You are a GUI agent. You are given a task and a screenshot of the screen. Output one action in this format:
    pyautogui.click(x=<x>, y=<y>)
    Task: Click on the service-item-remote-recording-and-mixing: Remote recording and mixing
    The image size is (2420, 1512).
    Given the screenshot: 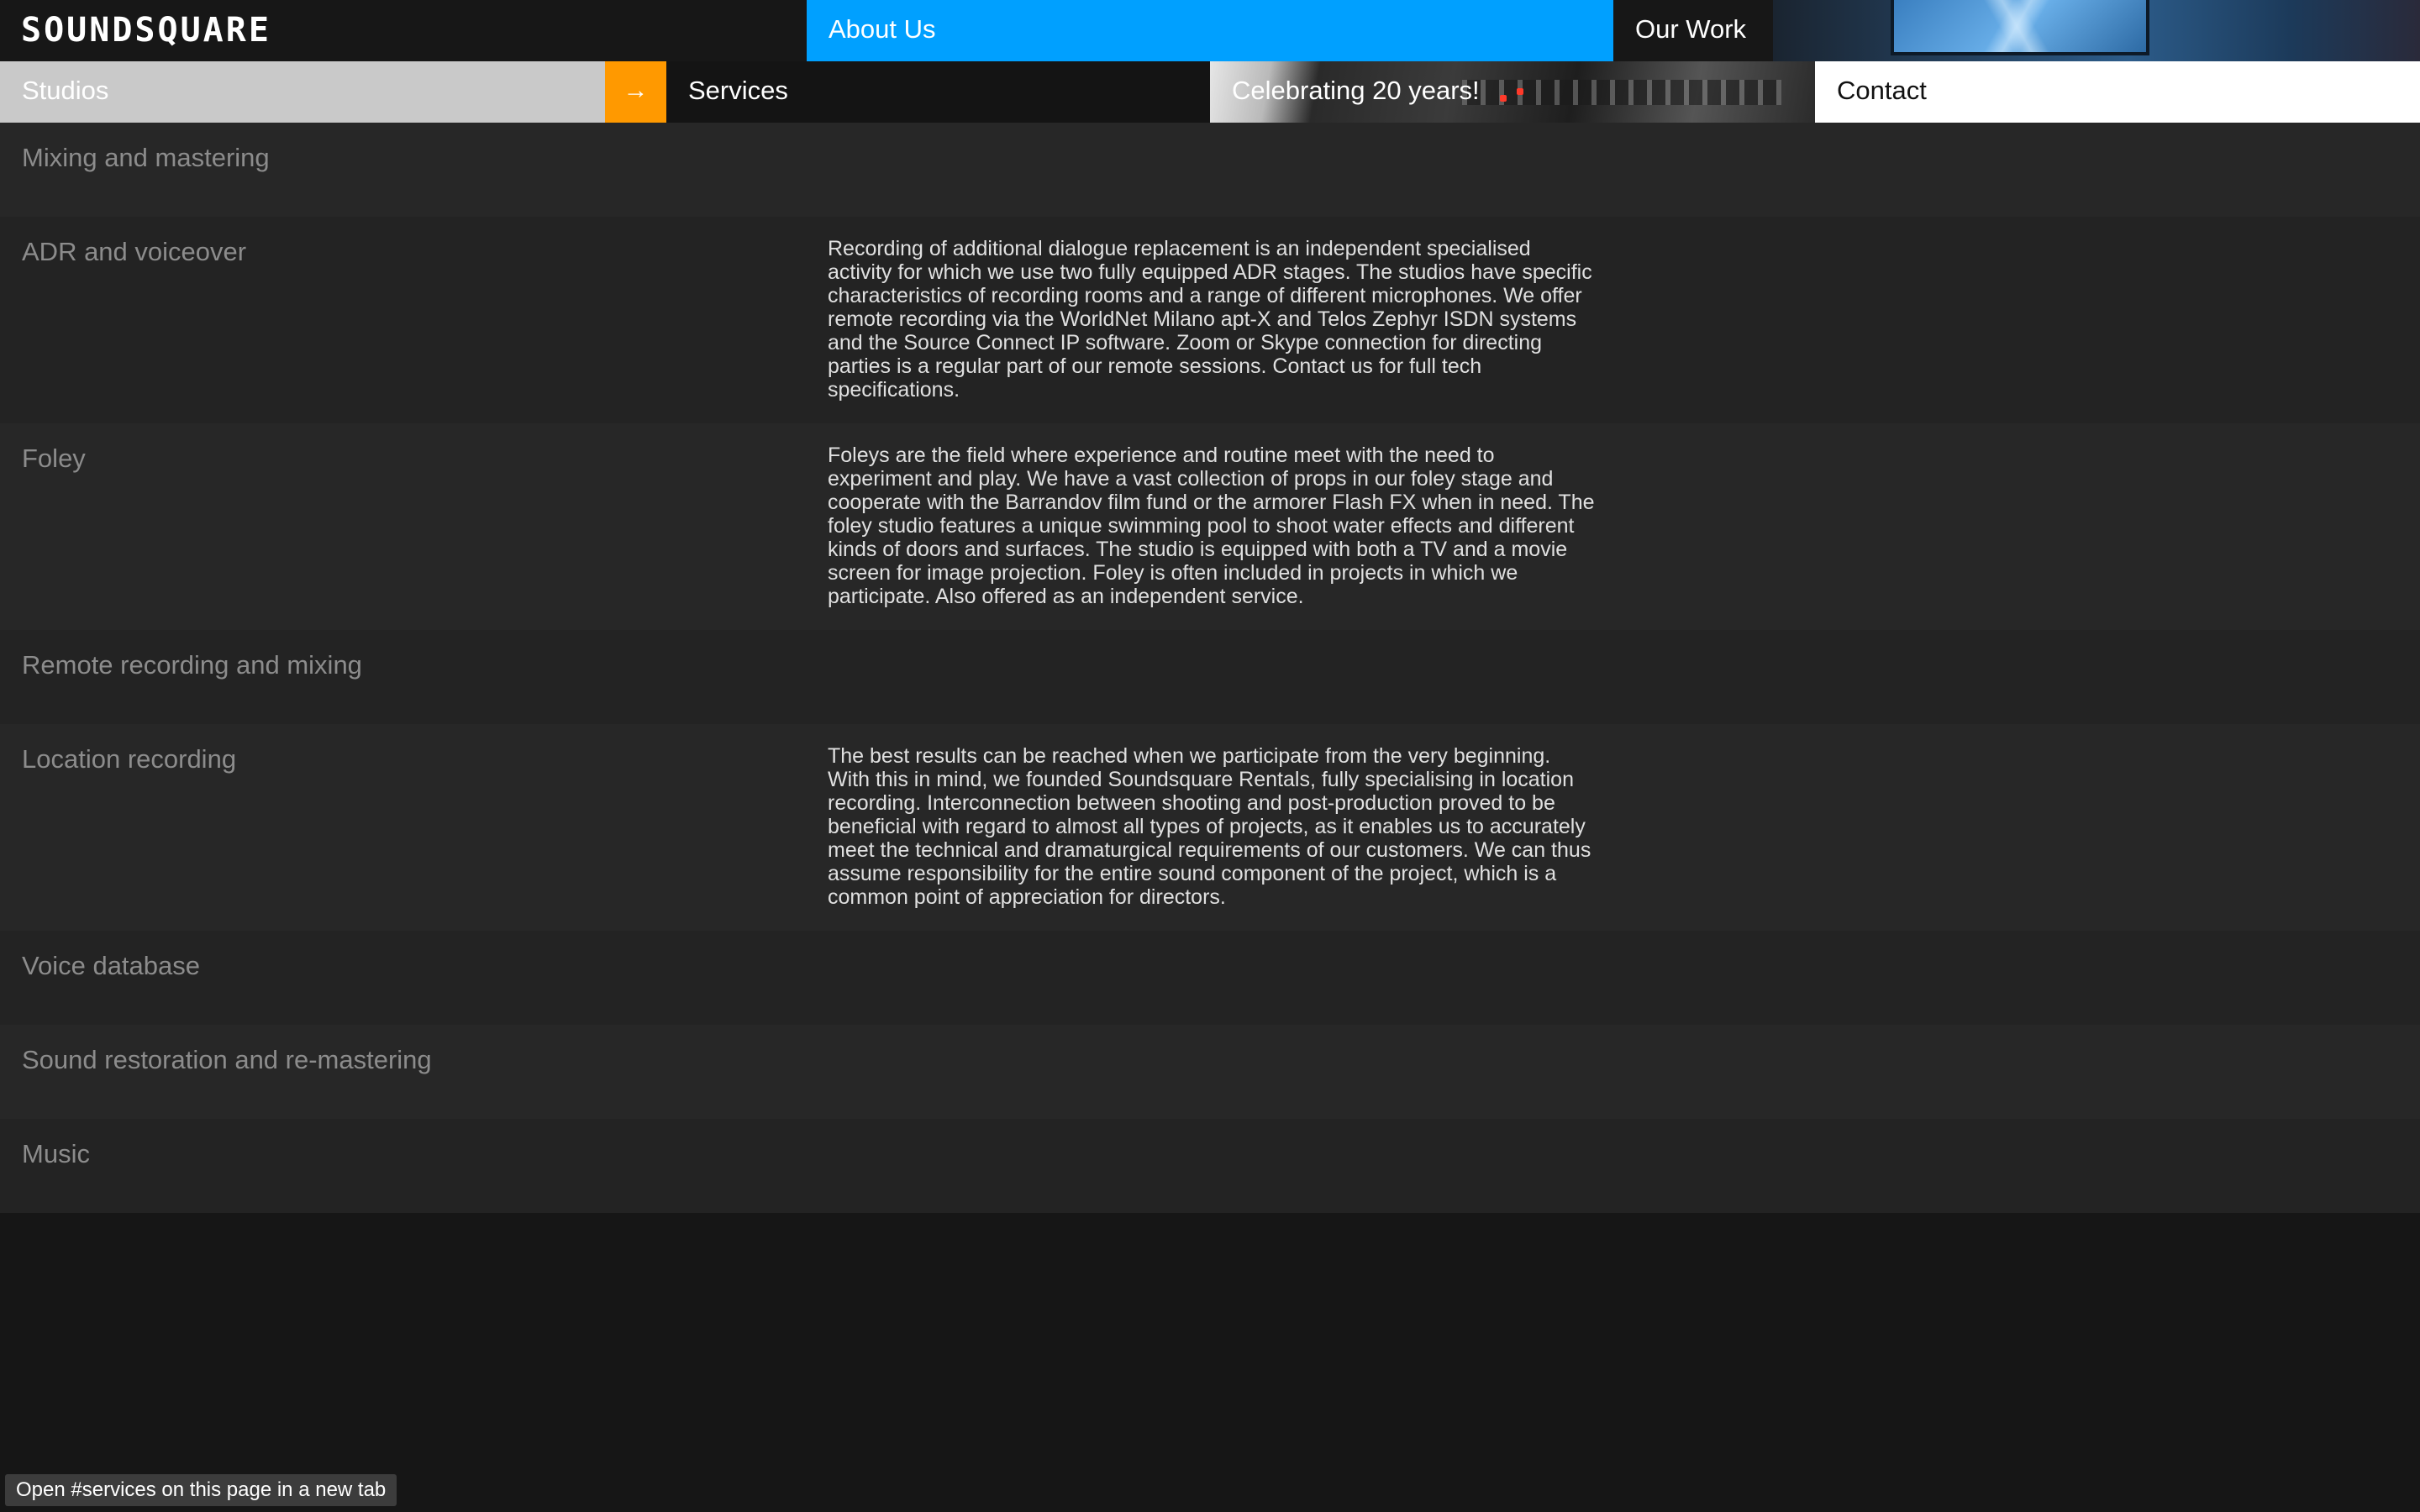 What is the action you would take?
    pyautogui.click(x=1210, y=677)
    